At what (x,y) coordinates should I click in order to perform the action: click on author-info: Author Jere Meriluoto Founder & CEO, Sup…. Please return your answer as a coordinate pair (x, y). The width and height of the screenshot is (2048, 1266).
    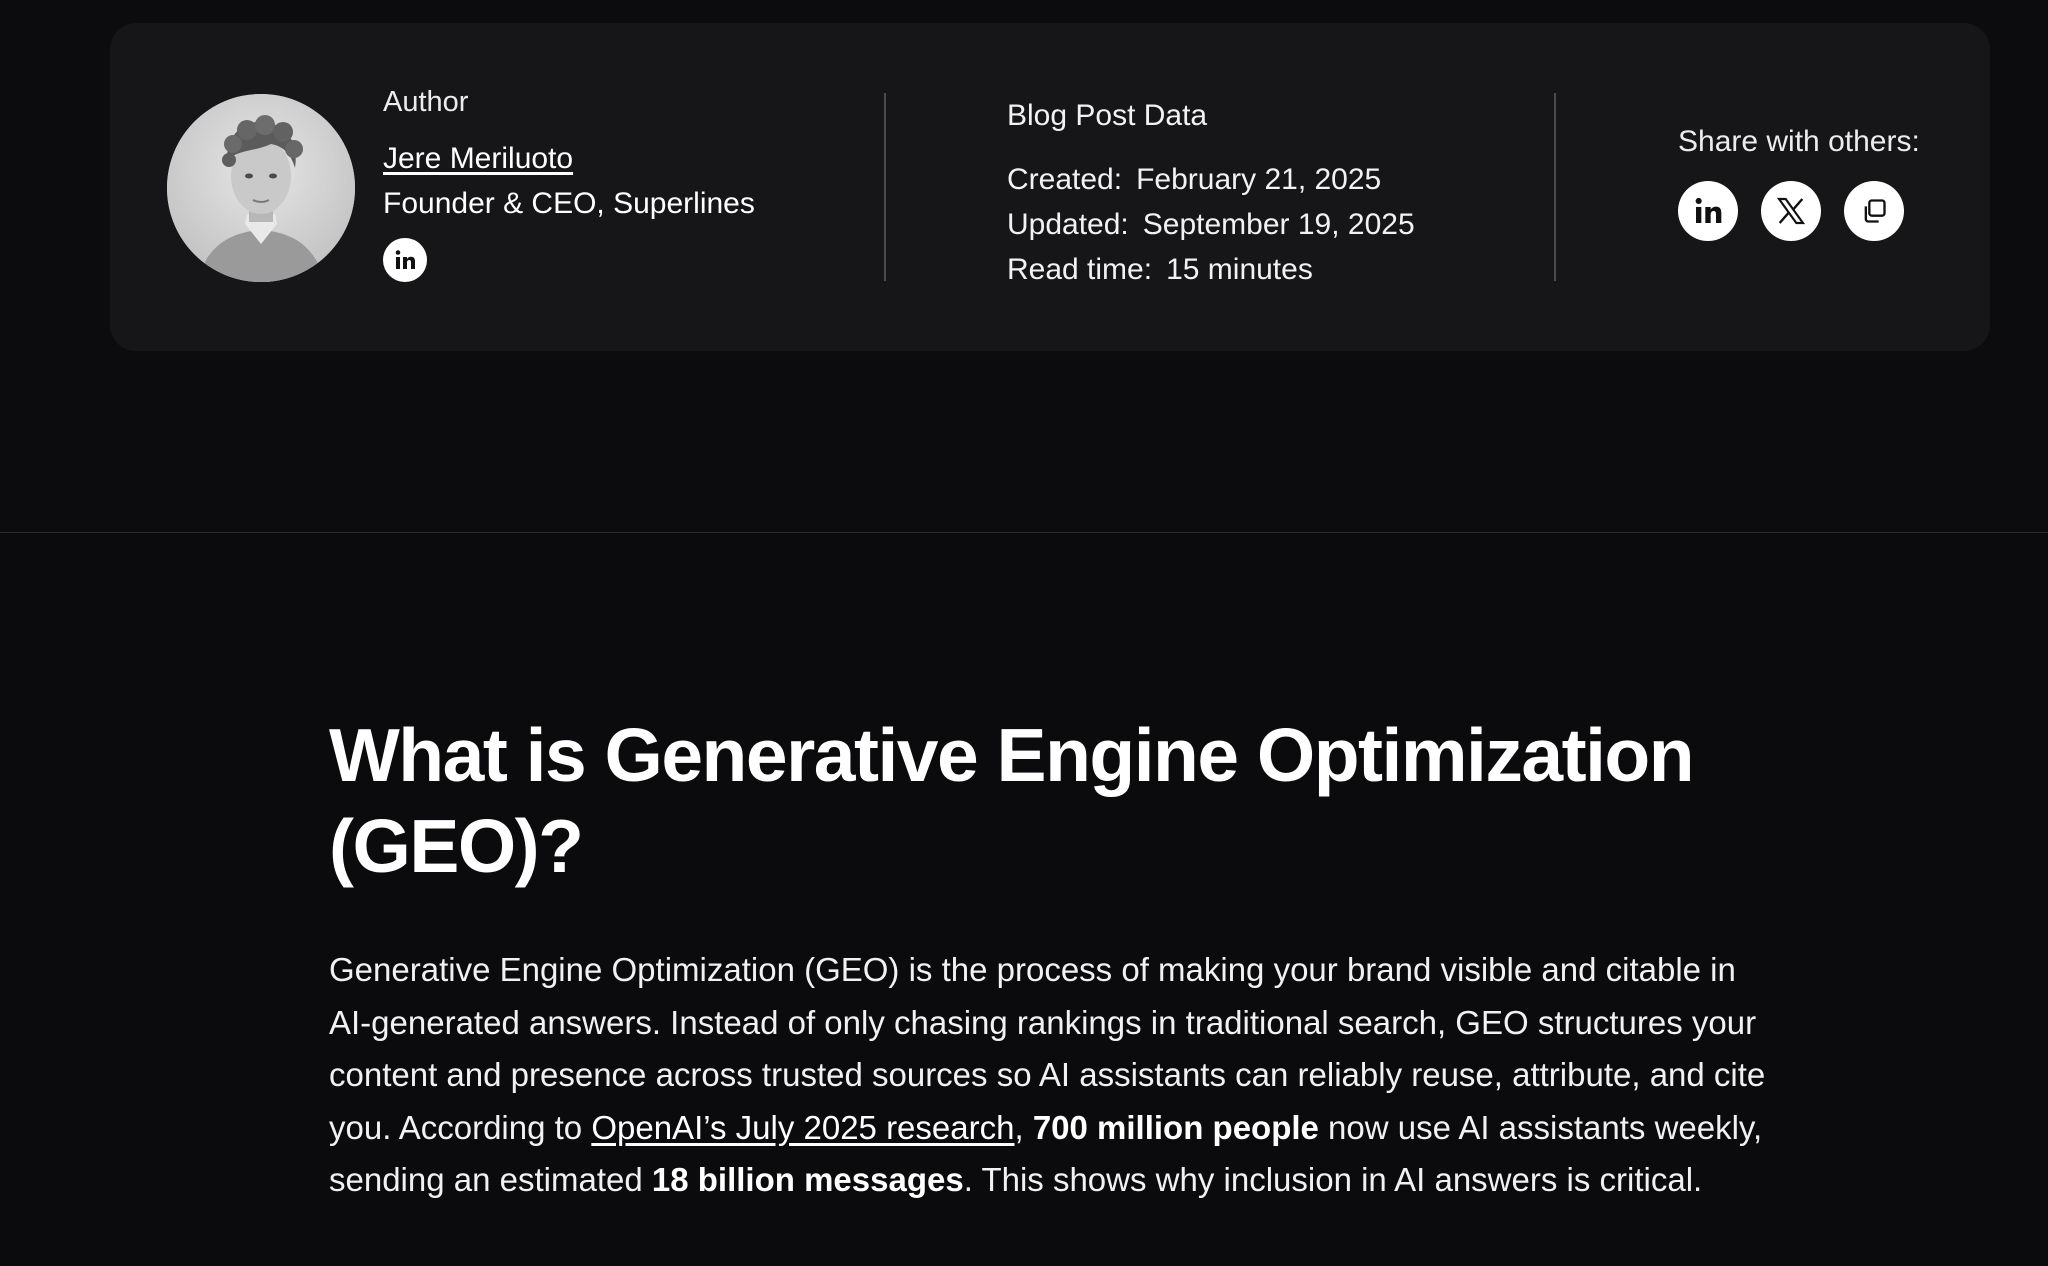
    Looking at the image, I should click on (569, 182).